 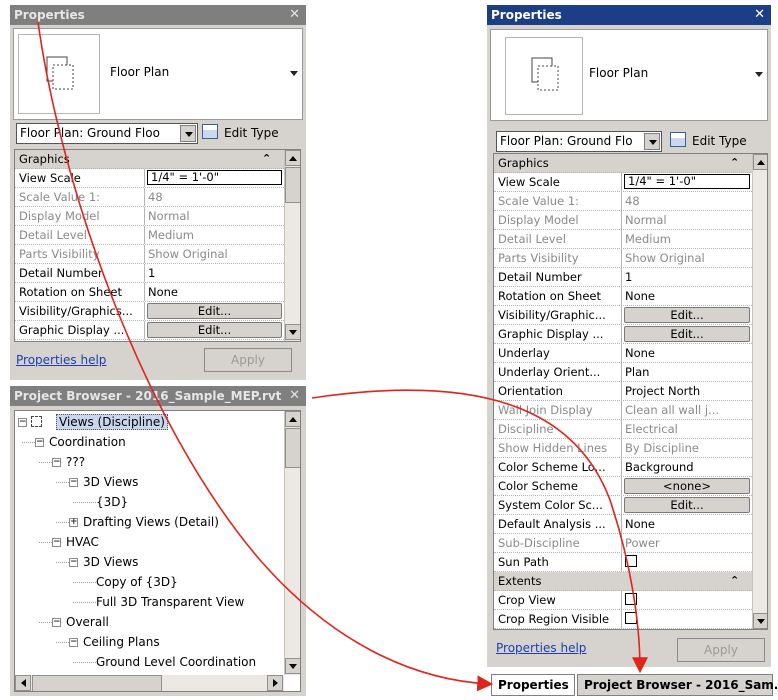 What do you see at coordinates (137, 582) in the screenshot?
I see `tree-node: Copy of {3D}` at bounding box center [137, 582].